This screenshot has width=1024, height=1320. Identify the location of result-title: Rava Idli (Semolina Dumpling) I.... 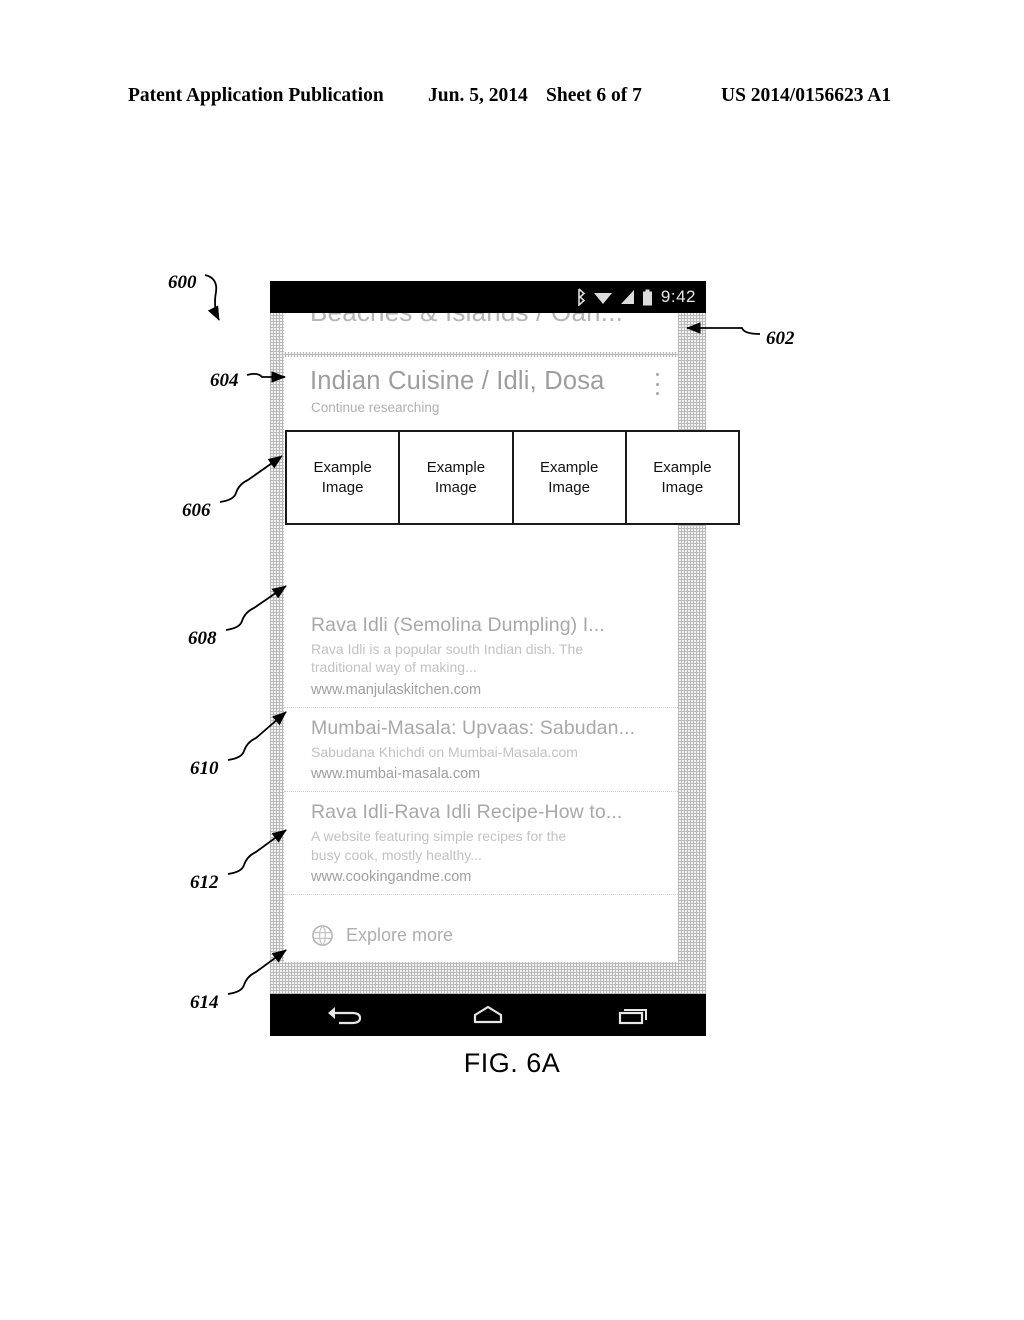
(458, 625).